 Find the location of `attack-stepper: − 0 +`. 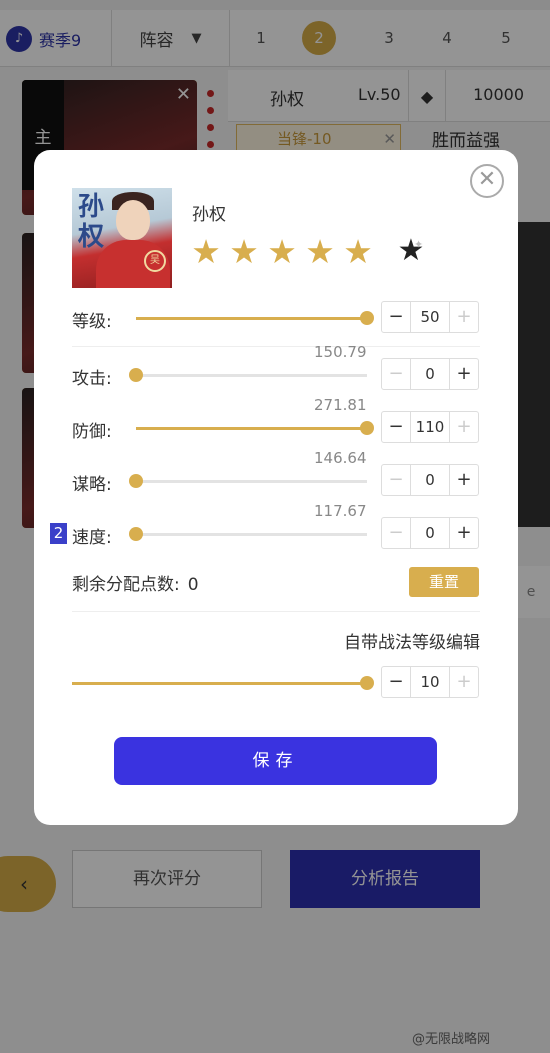

attack-stepper: − 0 + is located at coordinates (430, 374).